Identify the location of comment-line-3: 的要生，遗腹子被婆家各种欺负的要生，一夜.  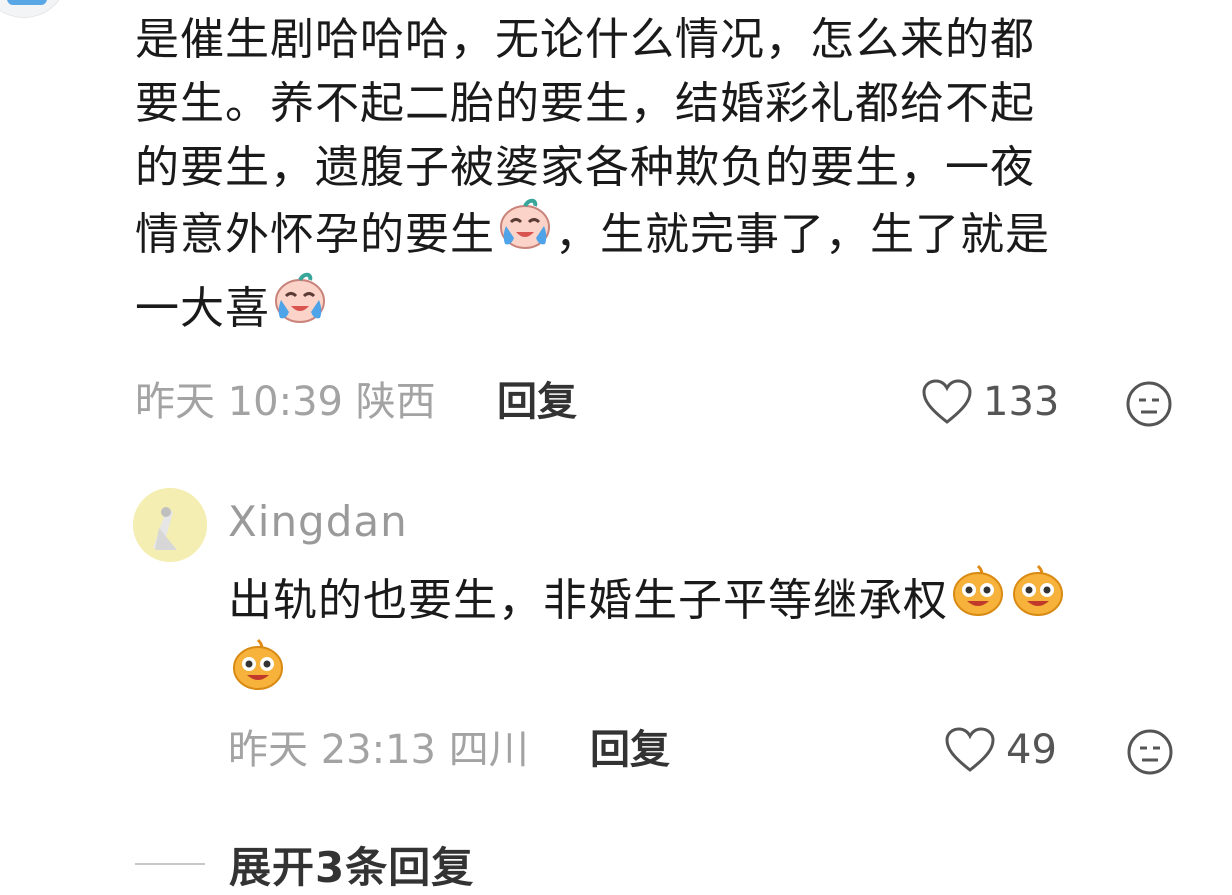
(585, 167).